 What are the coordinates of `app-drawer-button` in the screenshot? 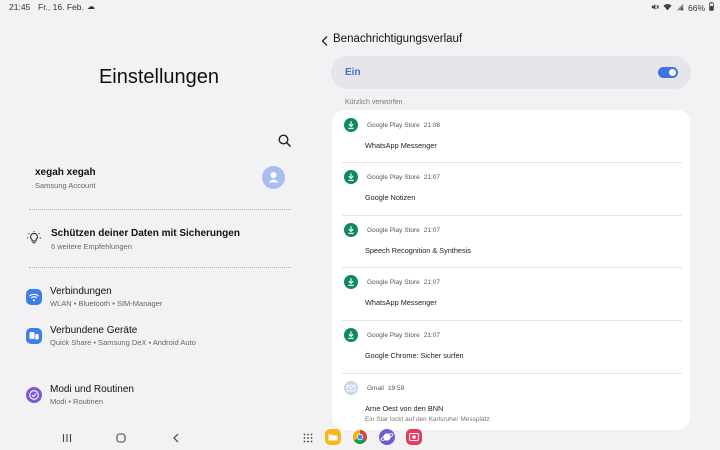 It's located at (308, 437).